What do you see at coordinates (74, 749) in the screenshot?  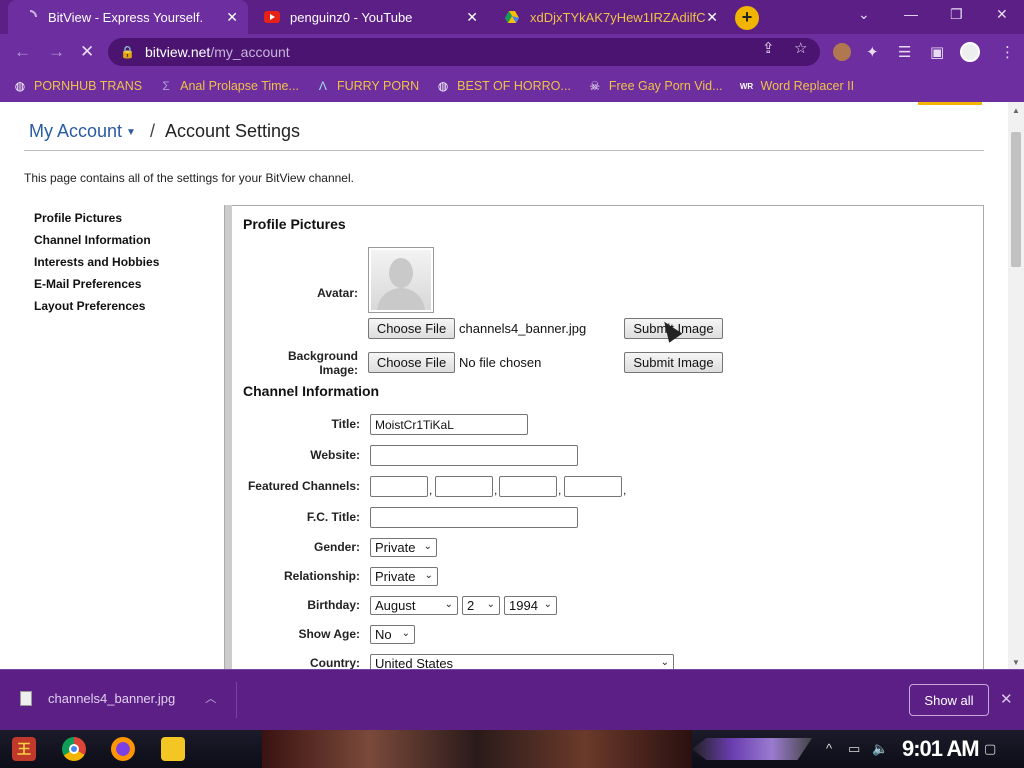 I see `chrome-icon` at bounding box center [74, 749].